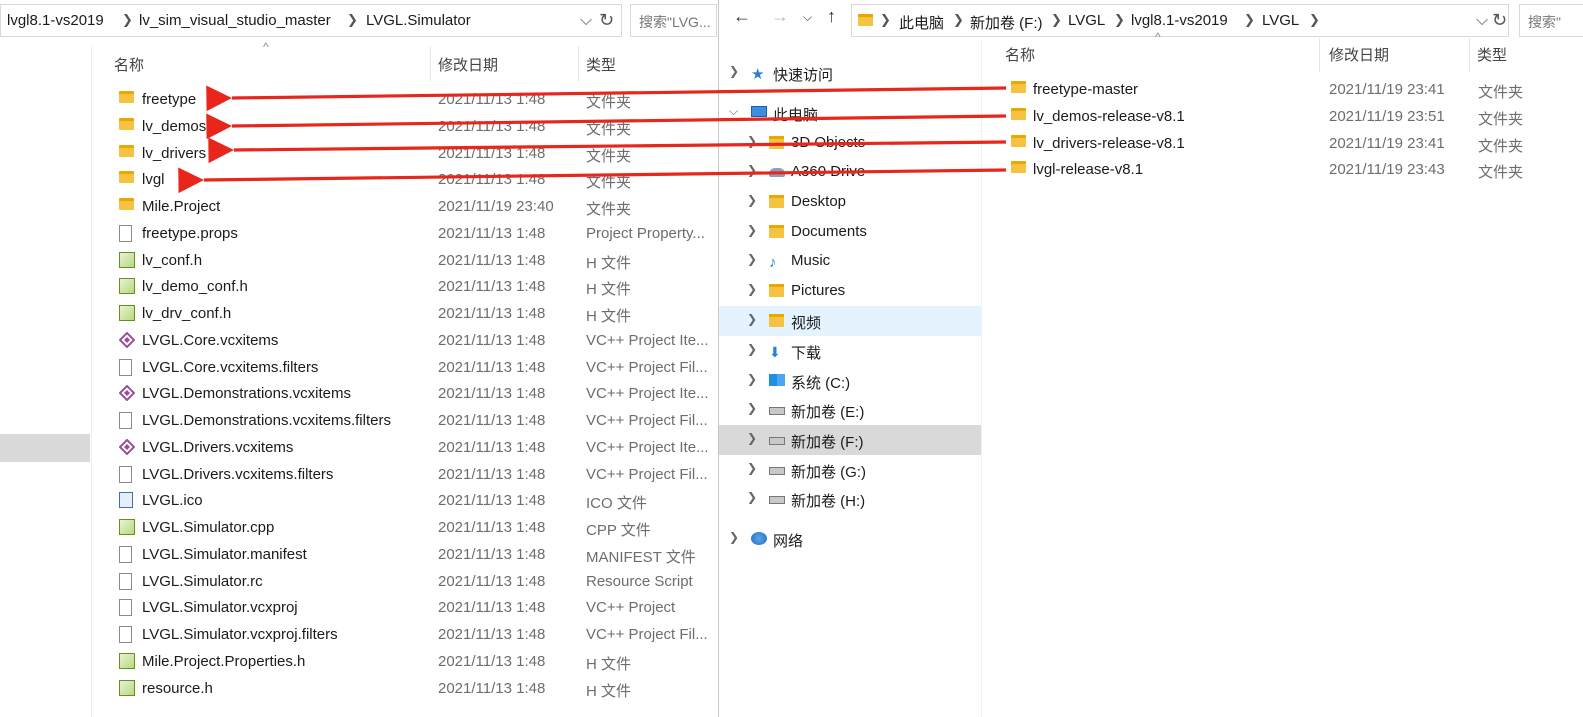 The image size is (1583, 717). What do you see at coordinates (850, 232) in the screenshot?
I see `nav-item: ❯ Documents` at bounding box center [850, 232].